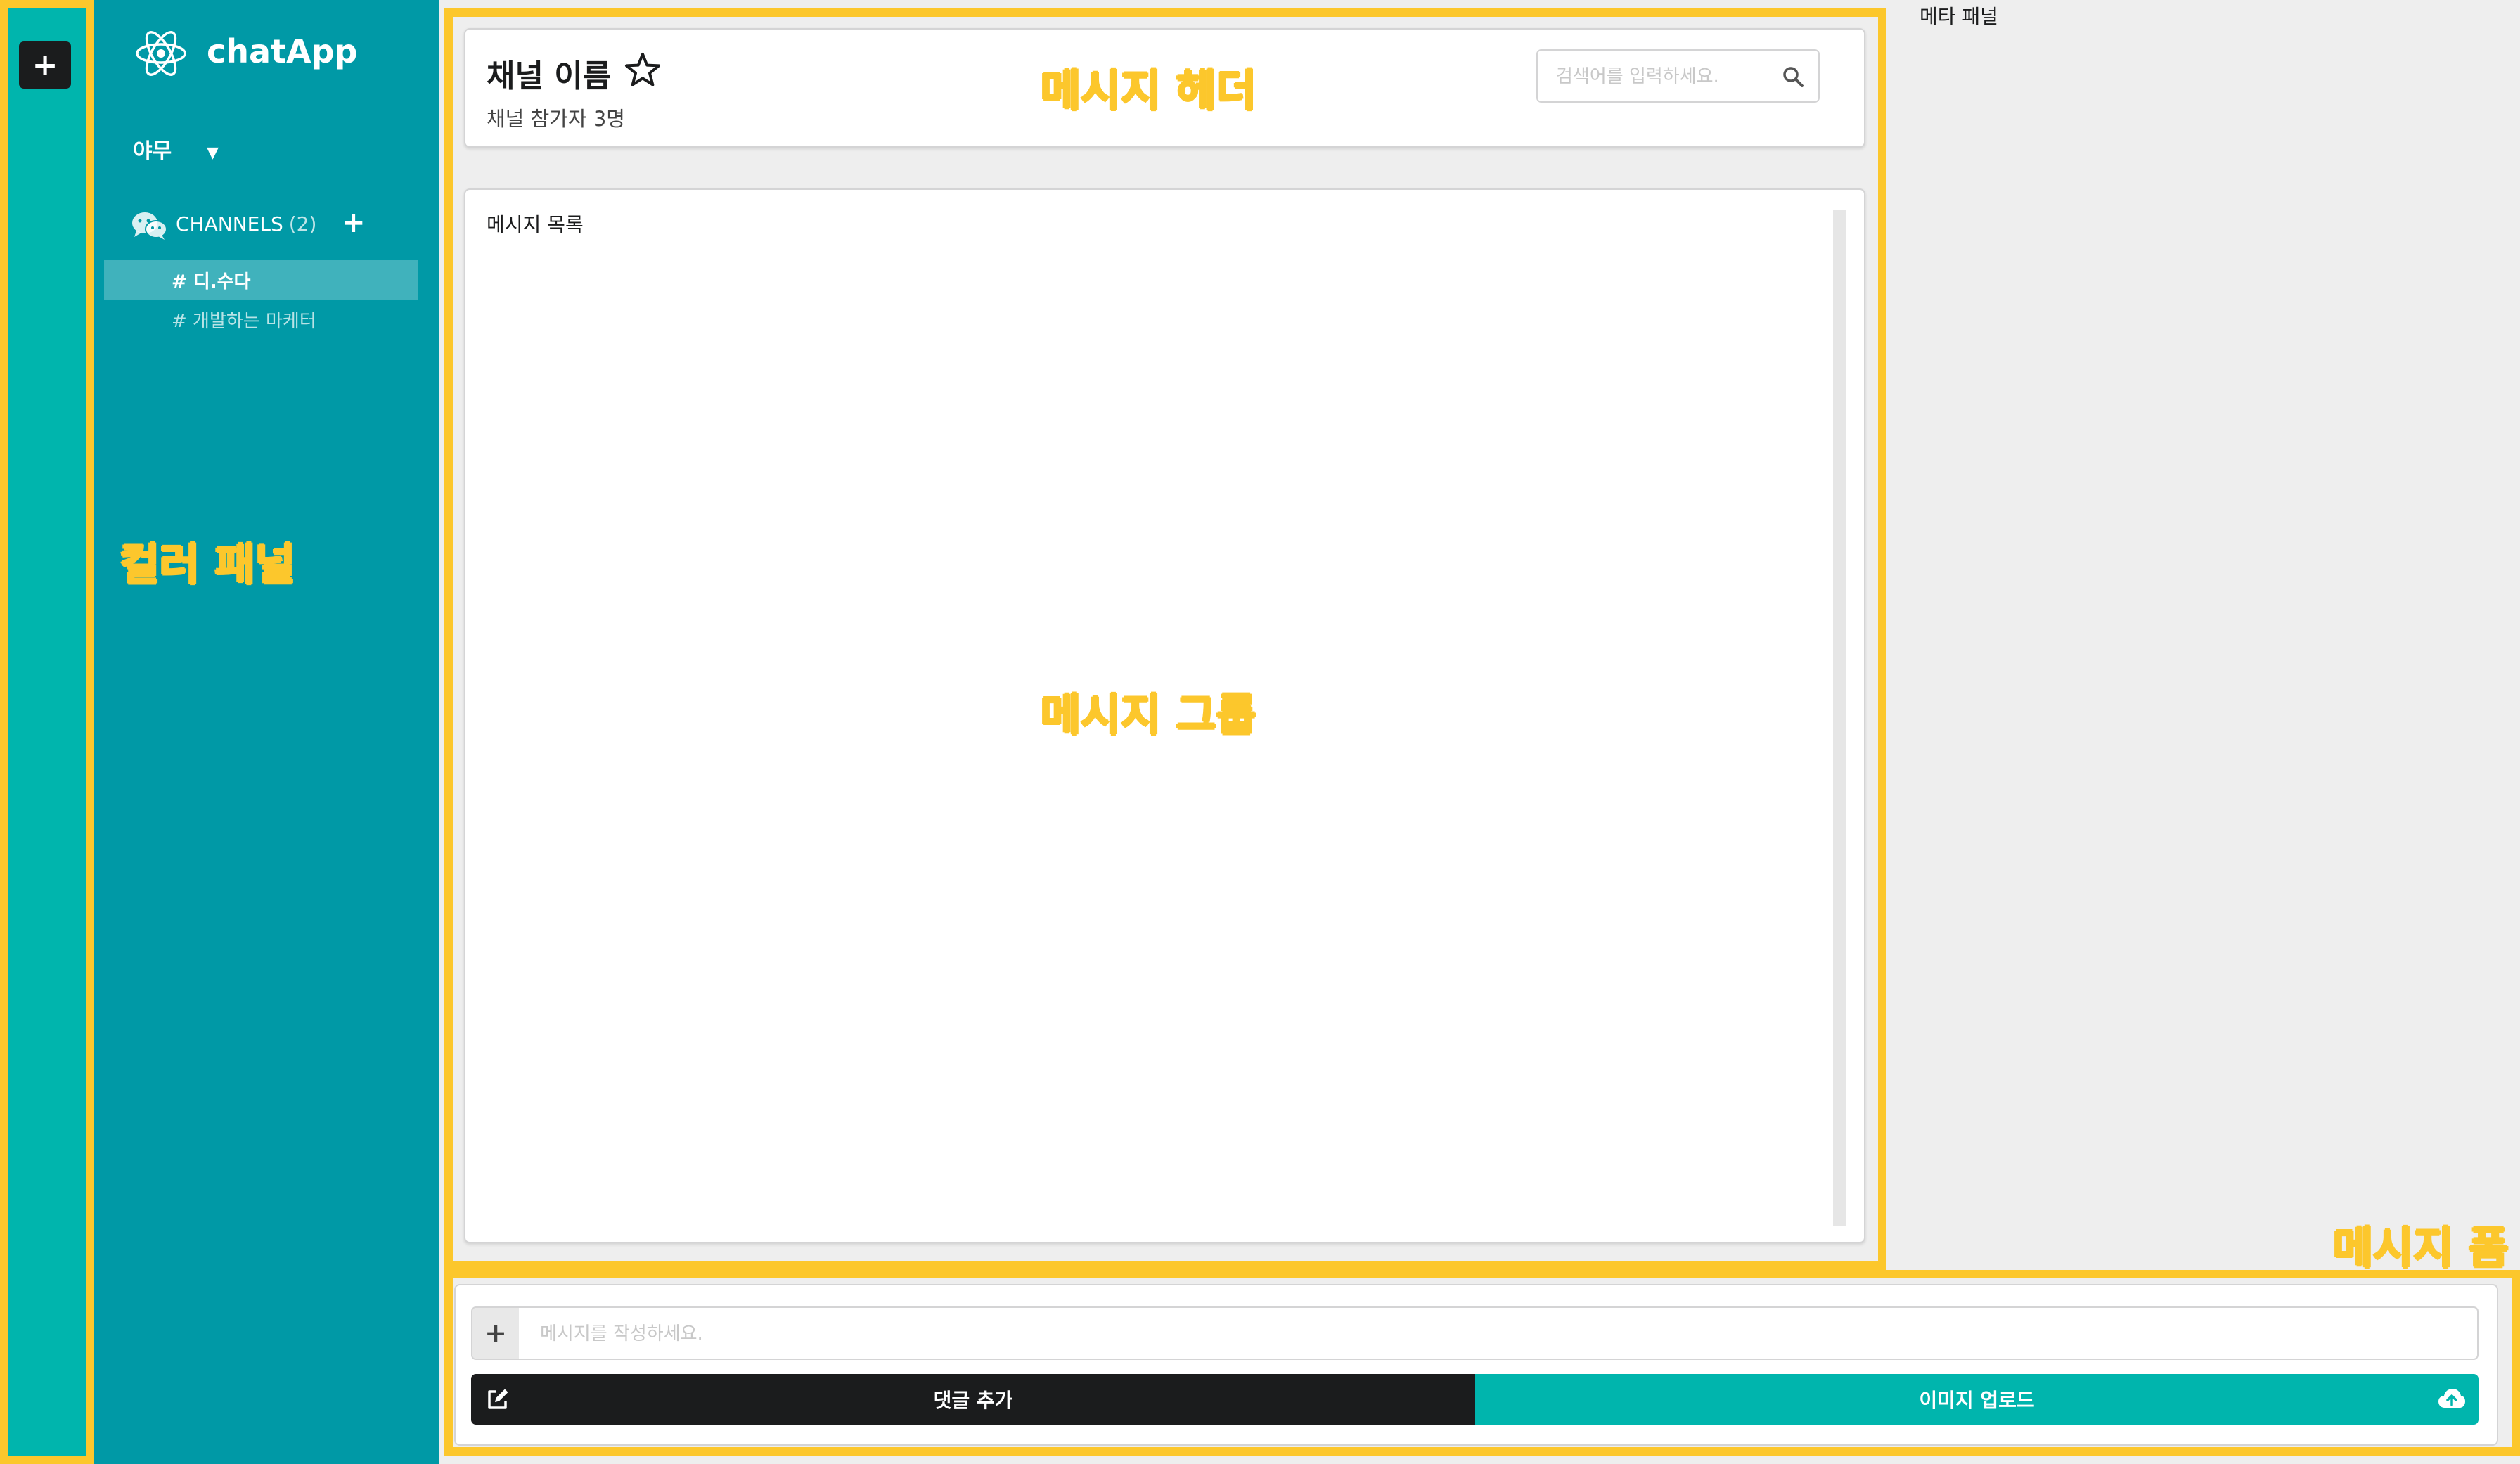 The width and height of the screenshot is (2520, 1464). What do you see at coordinates (244, 321) in the screenshot?
I see `channel-item-label: # 개발하는 마케터` at bounding box center [244, 321].